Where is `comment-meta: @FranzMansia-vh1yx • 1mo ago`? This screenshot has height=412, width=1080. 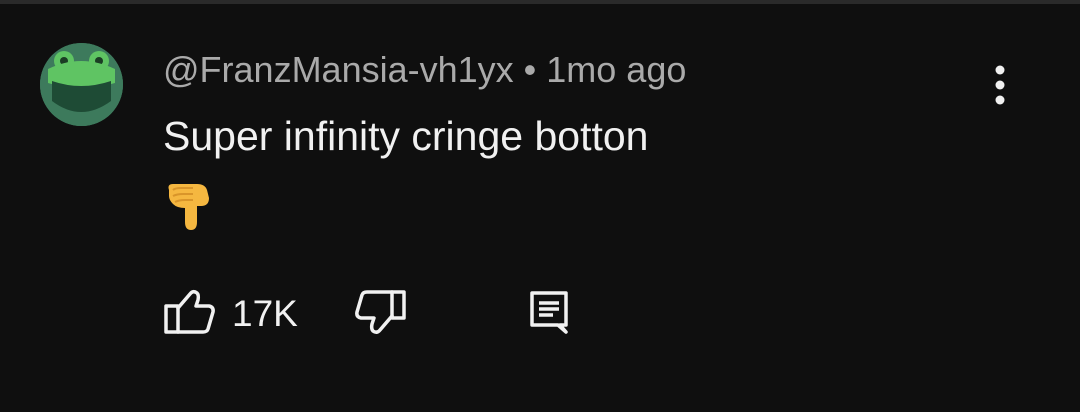
comment-meta: @FranzMansia-vh1yx • 1mo ago is located at coordinates (424, 70).